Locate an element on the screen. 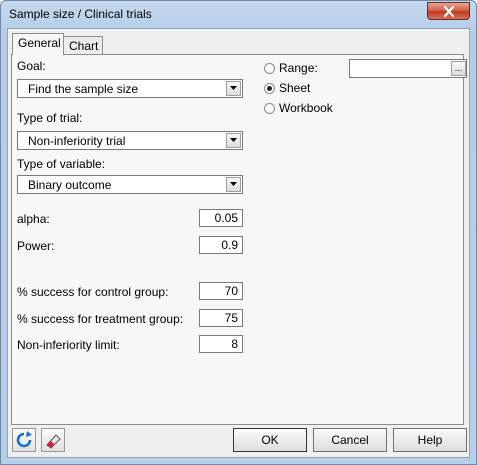  range-input is located at coordinates (408, 68).